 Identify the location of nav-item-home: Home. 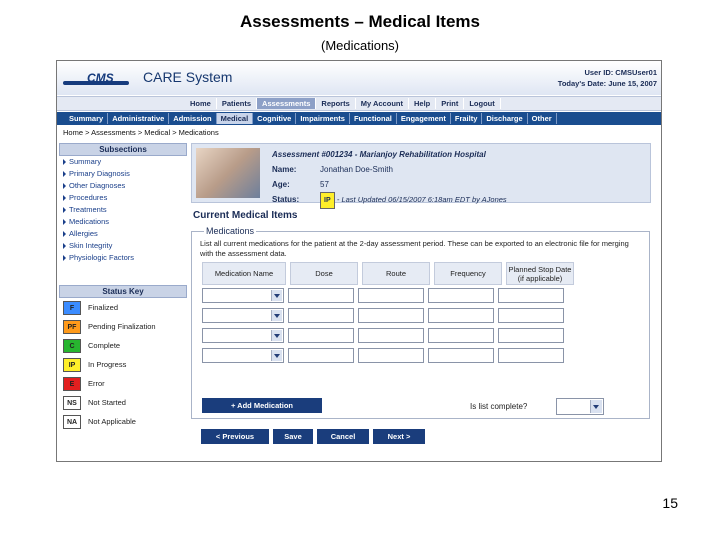
(201, 103).